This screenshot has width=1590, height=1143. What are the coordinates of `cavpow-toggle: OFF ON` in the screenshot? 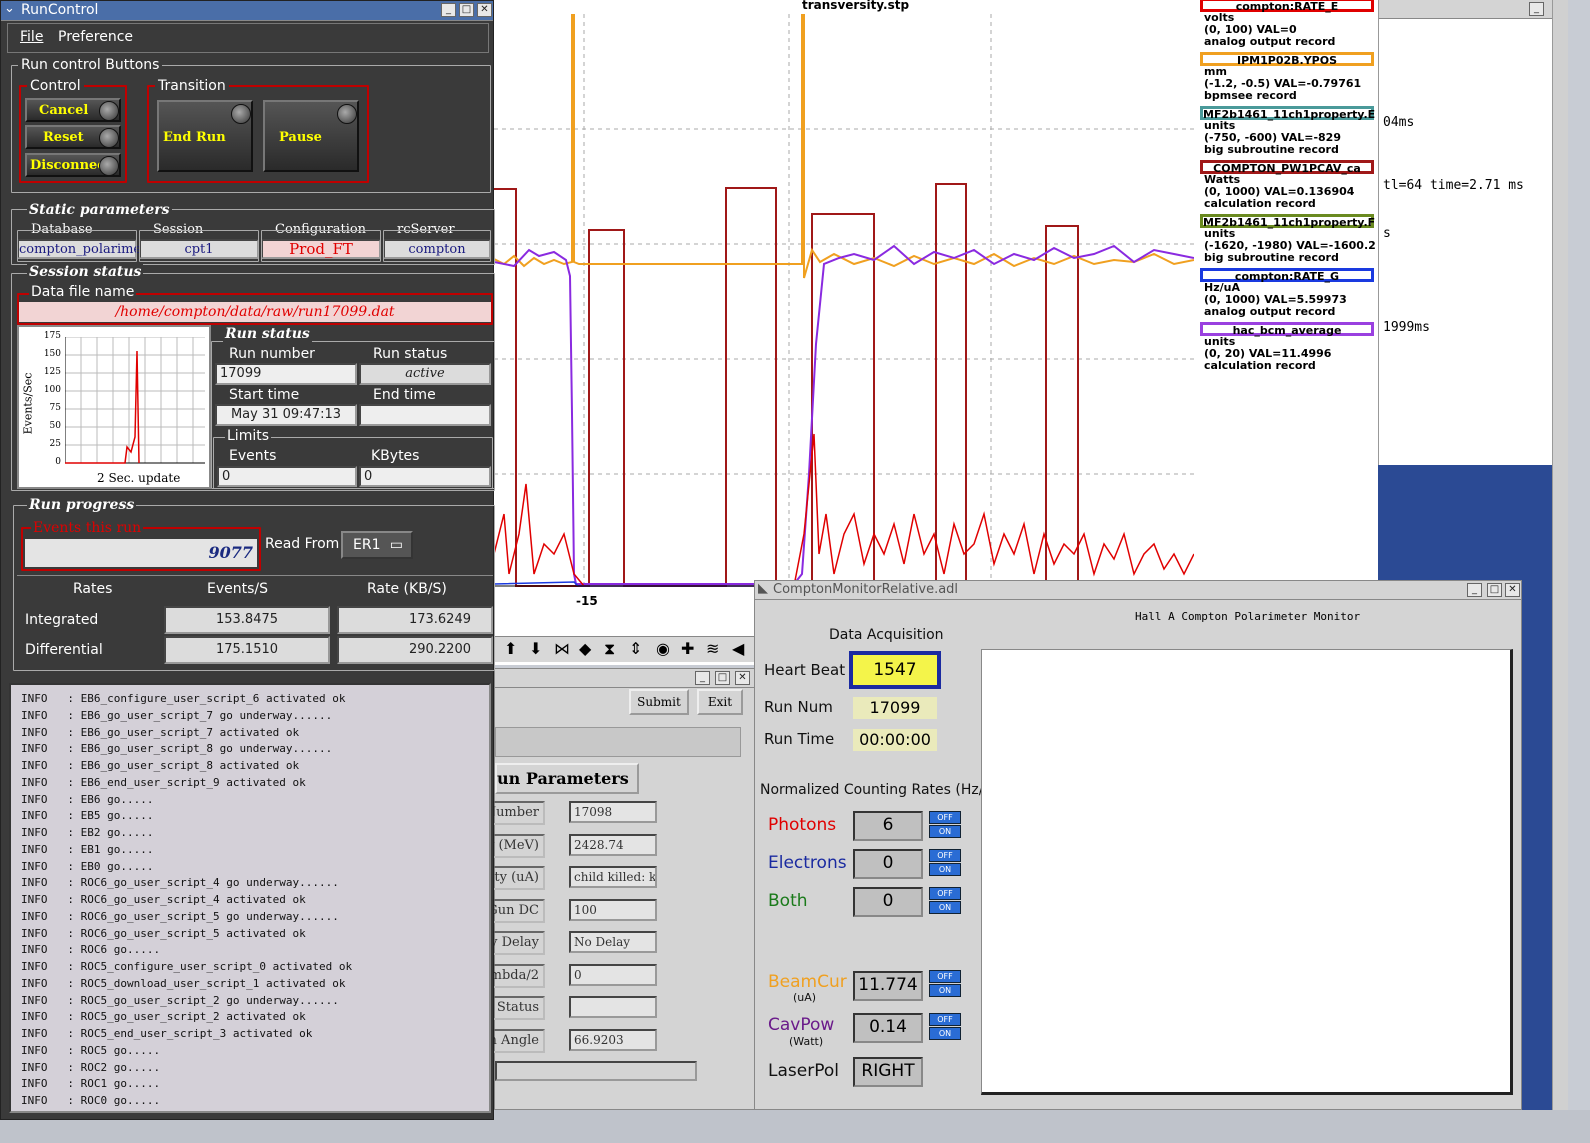 It's located at (946, 1027).